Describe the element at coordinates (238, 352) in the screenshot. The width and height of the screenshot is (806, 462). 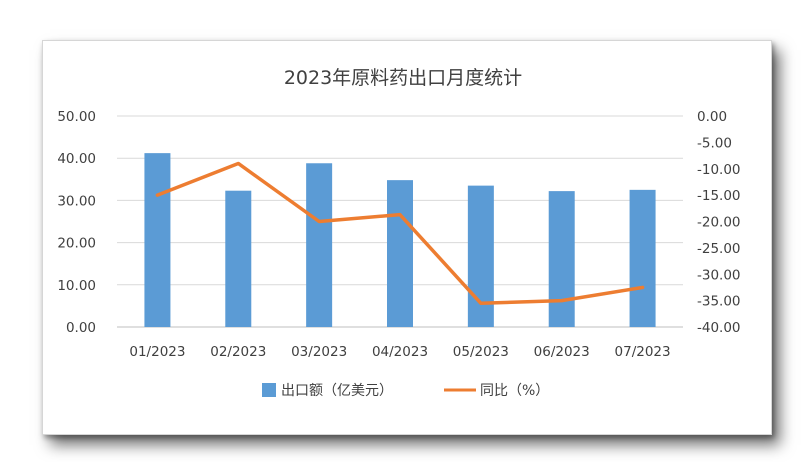
I see `x-tick-label: 02/2023` at that location.